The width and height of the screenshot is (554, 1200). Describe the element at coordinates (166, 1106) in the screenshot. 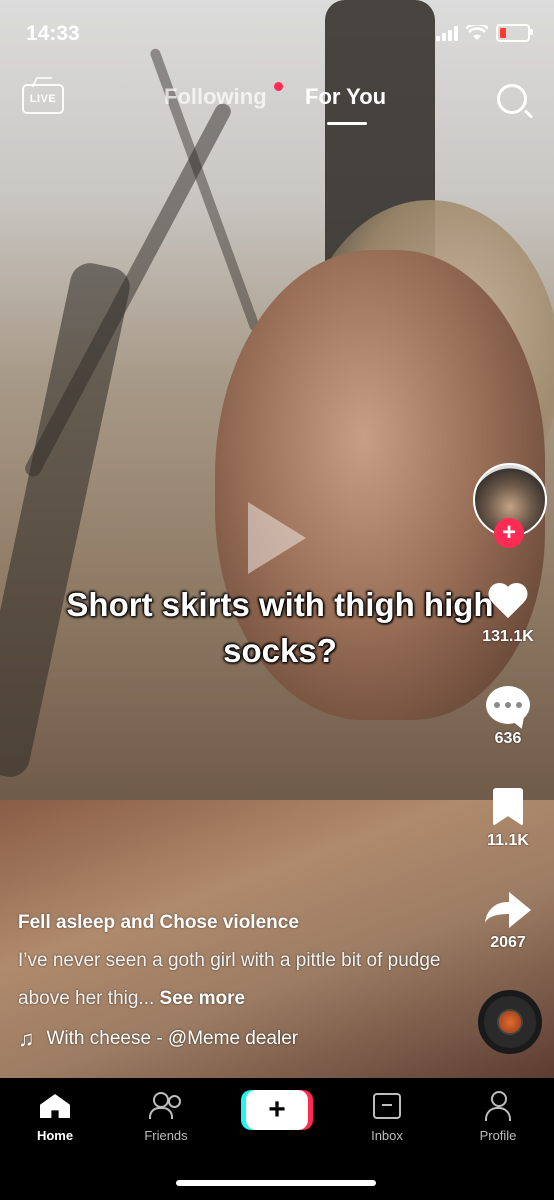

I see `friends-icon` at that location.